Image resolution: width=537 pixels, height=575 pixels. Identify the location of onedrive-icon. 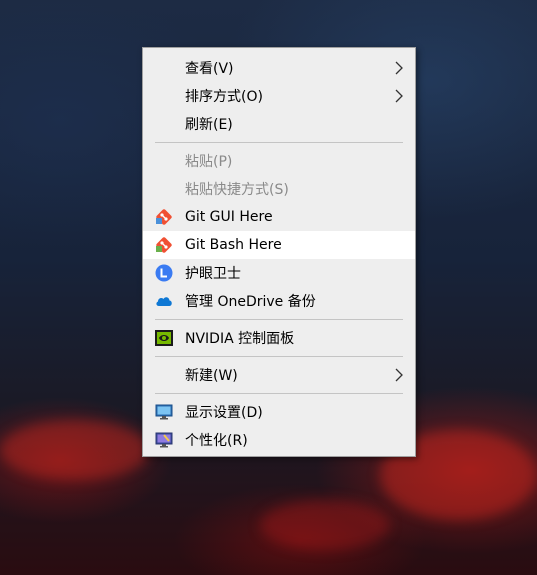
(164, 301).